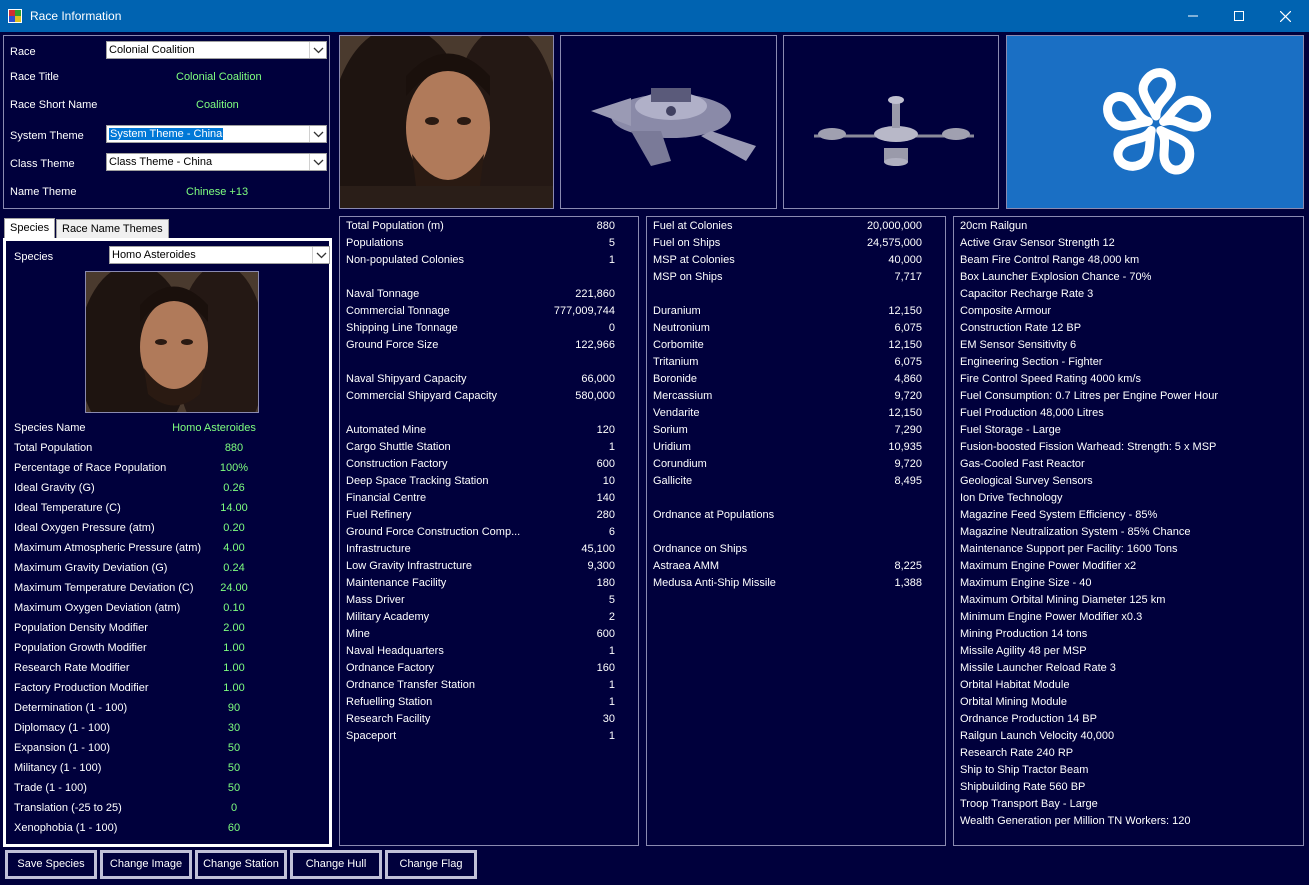 The height and width of the screenshot is (885, 1309). Describe the element at coordinates (431, 864) in the screenshot. I see `change-flag-button: Change Flag` at that location.